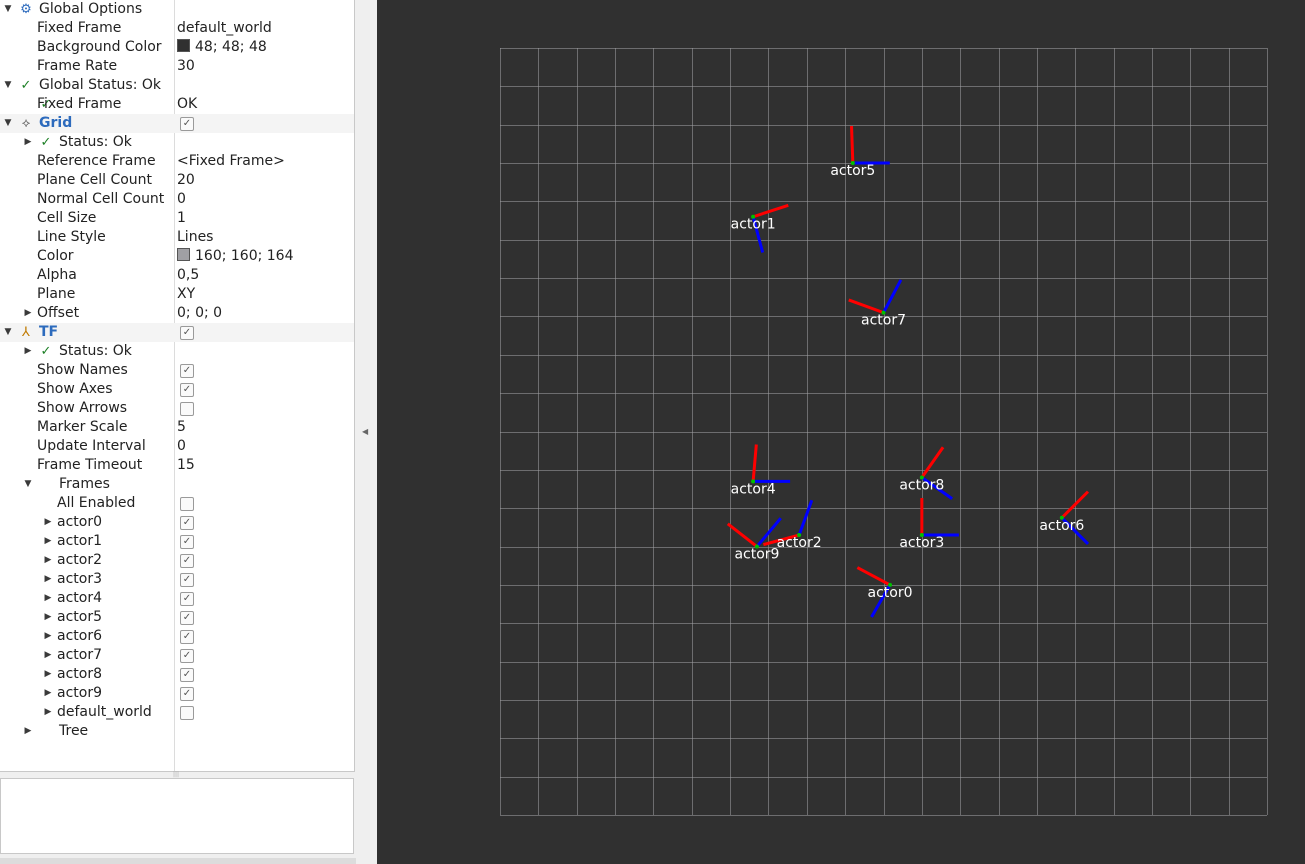 The height and width of the screenshot is (864, 1305). What do you see at coordinates (860, 152) in the screenshot?
I see `tf-frame-actor5: actor5` at bounding box center [860, 152].